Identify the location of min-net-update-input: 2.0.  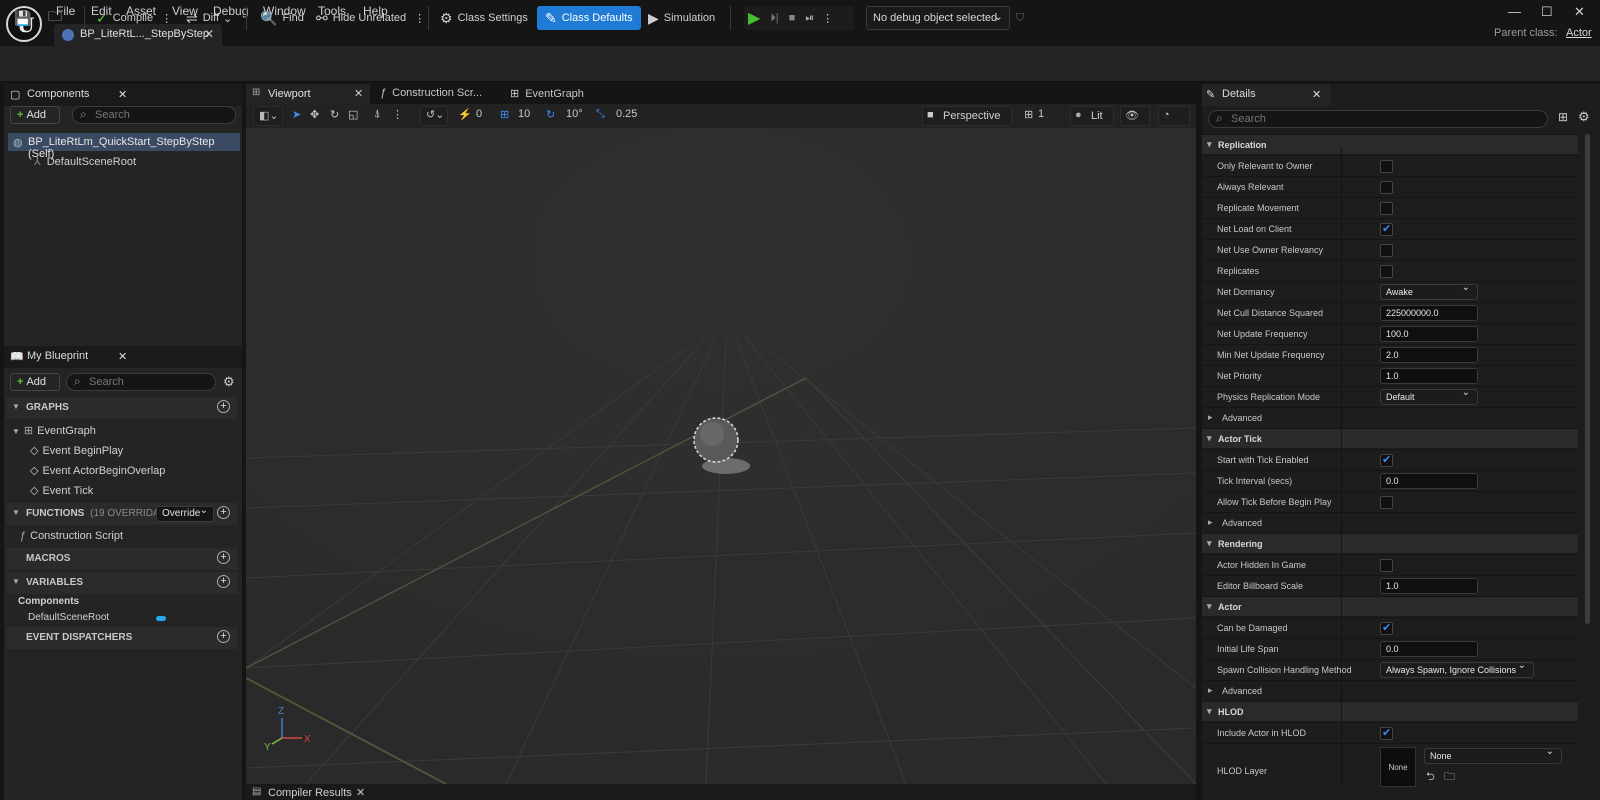
(1429, 355).